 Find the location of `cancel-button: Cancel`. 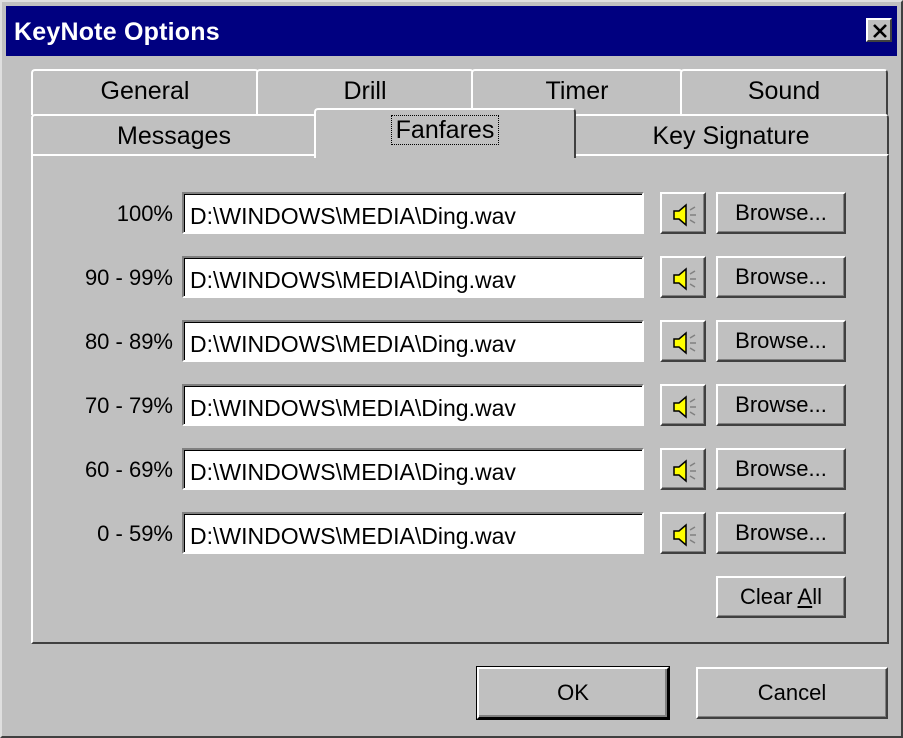

cancel-button: Cancel is located at coordinates (792, 693).